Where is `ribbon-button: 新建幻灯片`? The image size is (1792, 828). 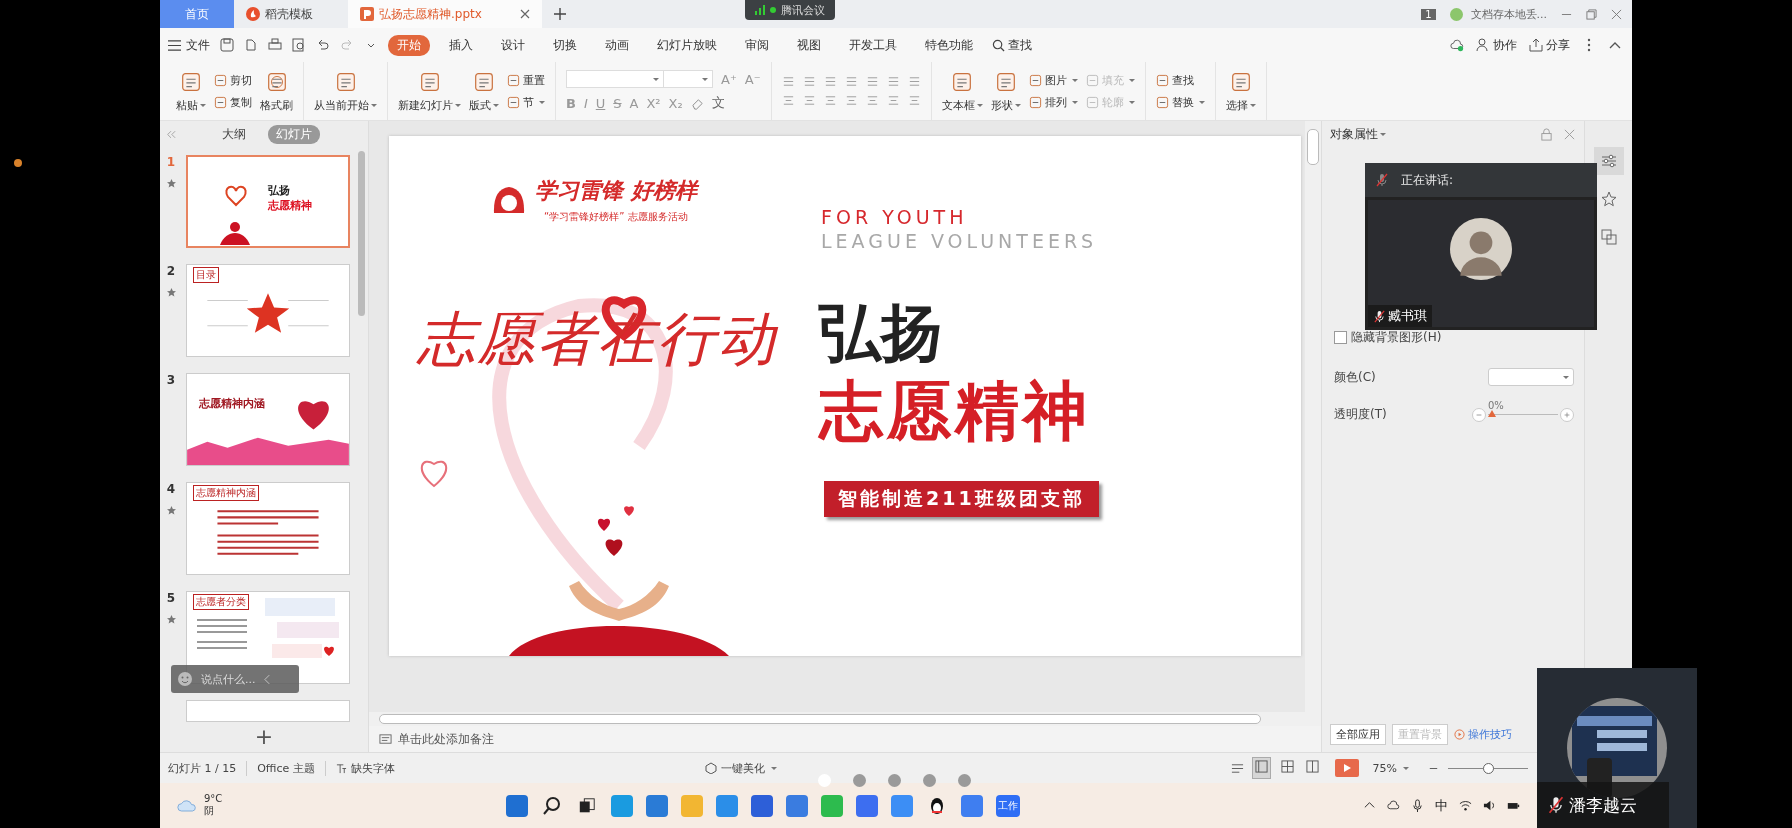 ribbon-button: 新建幻灯片 is located at coordinates (429, 91).